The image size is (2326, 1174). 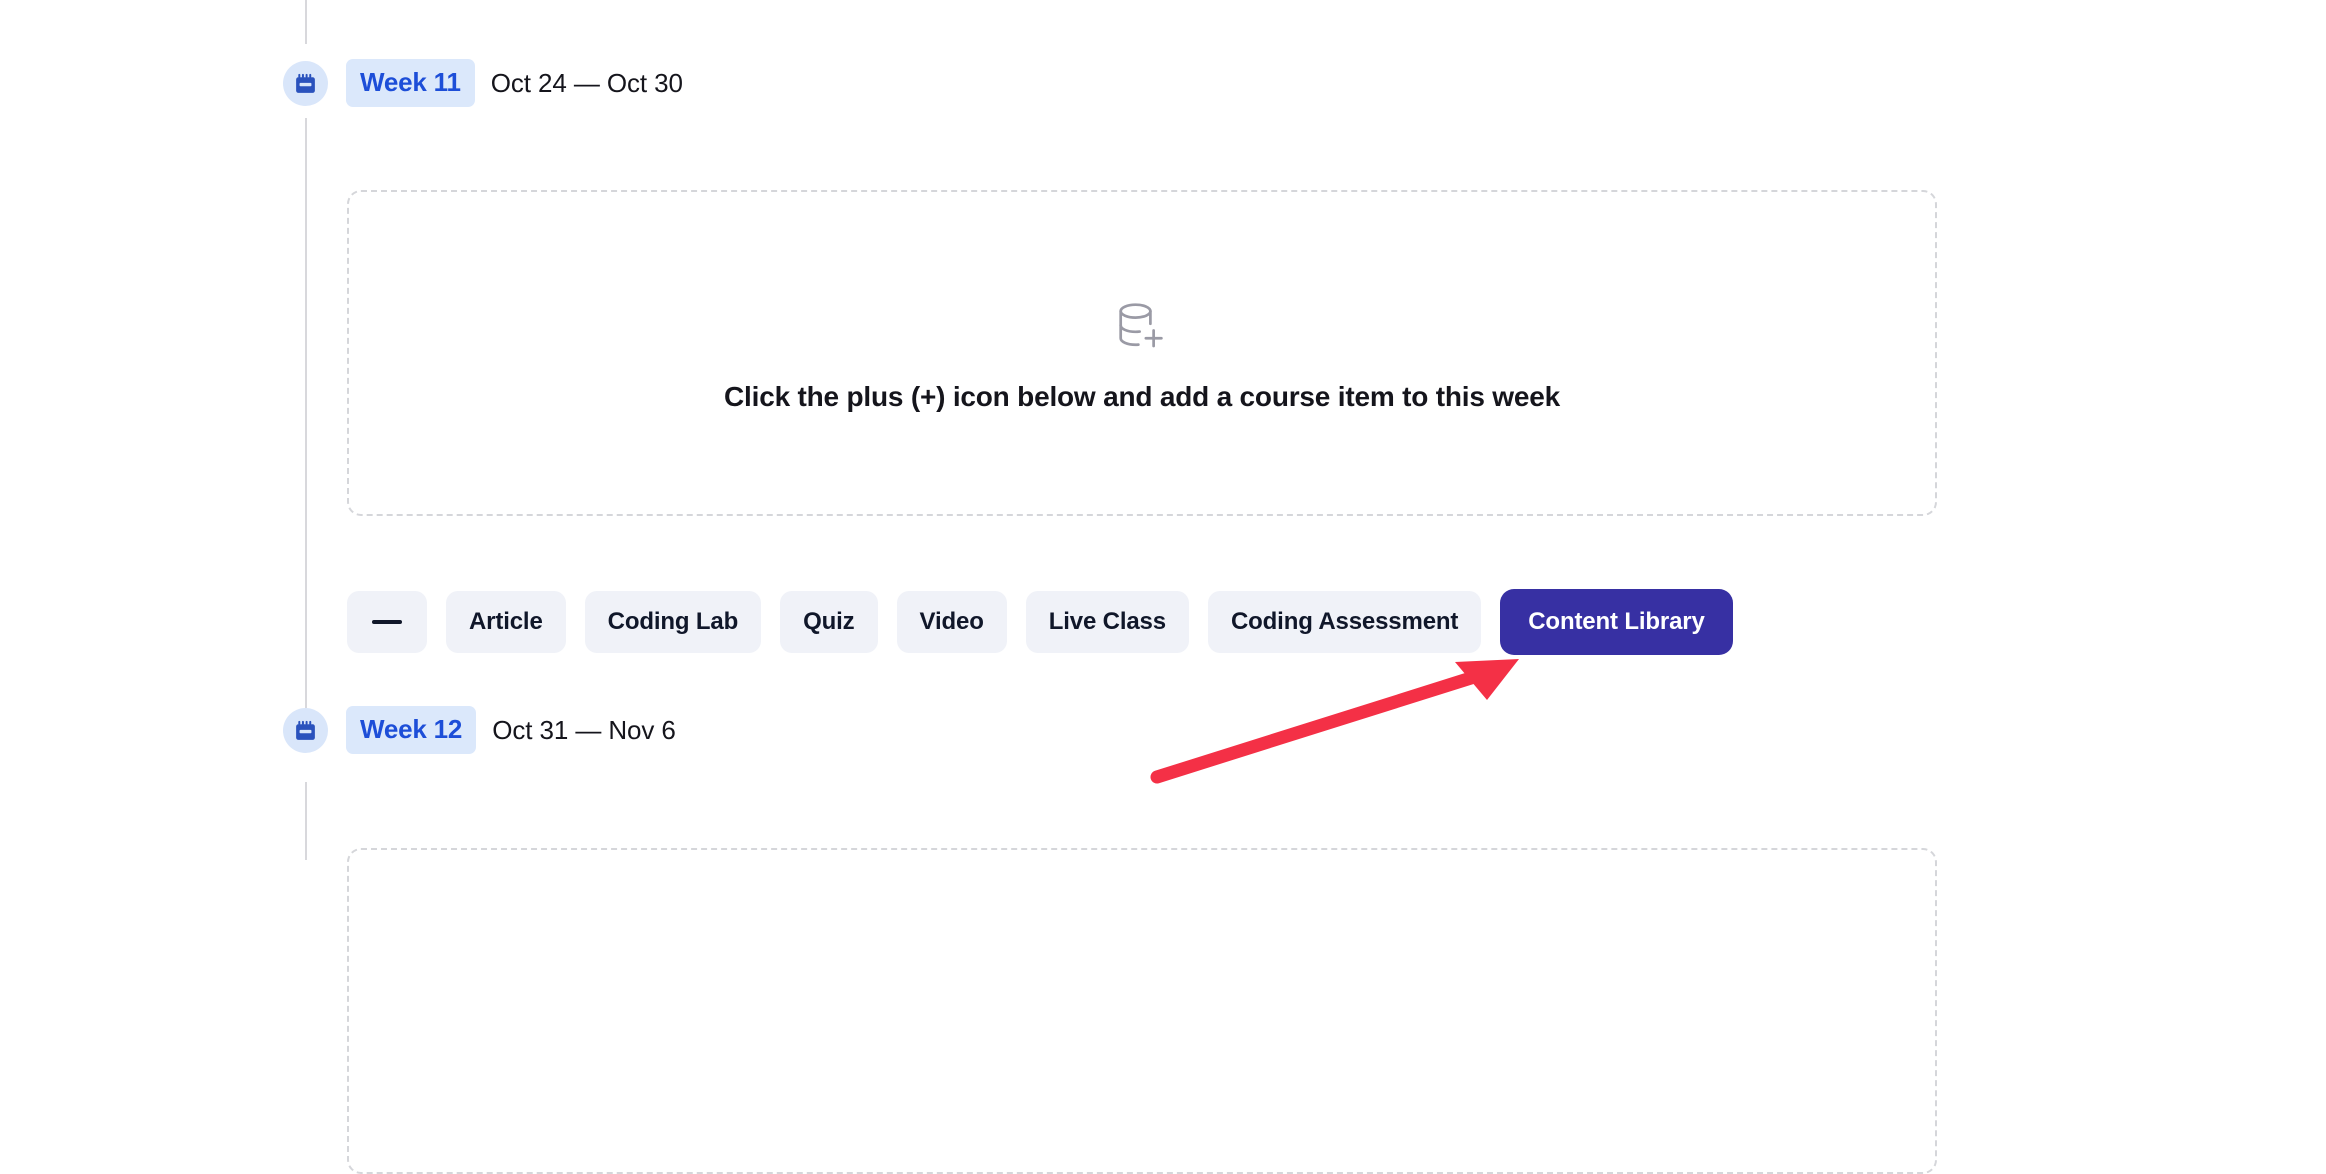 I want to click on week-date-range: Oct 31 — Nov 6, so click(x=584, y=730).